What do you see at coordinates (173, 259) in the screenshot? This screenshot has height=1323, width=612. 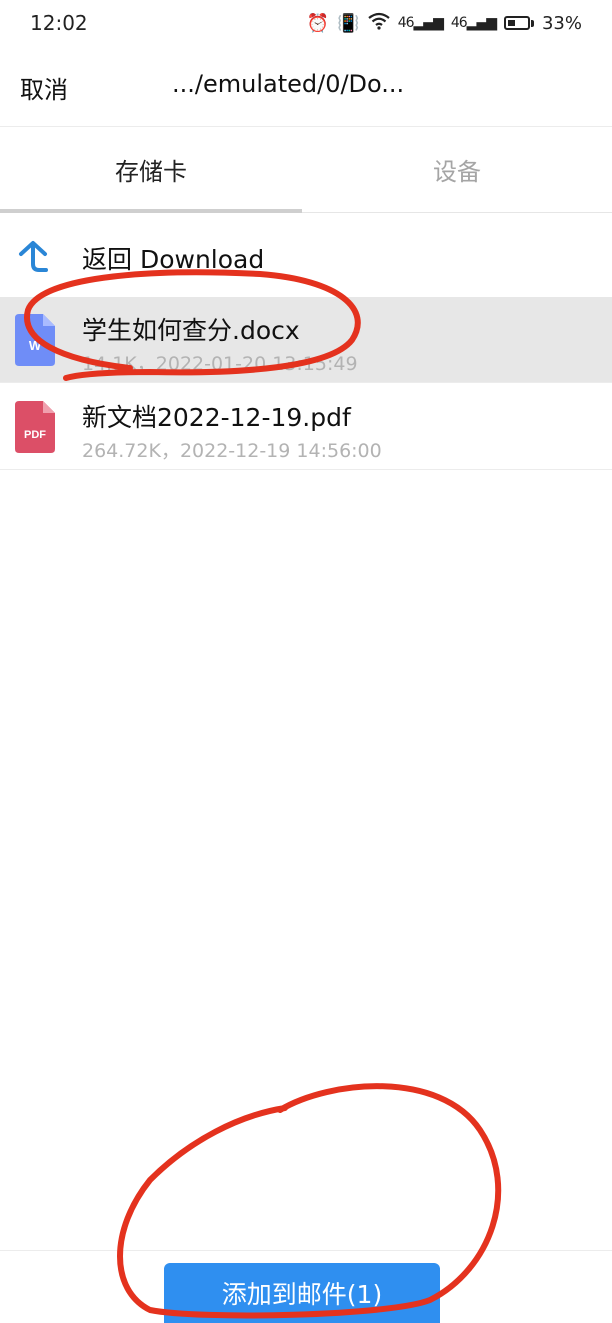 I see `back-label: 返回 Download` at bounding box center [173, 259].